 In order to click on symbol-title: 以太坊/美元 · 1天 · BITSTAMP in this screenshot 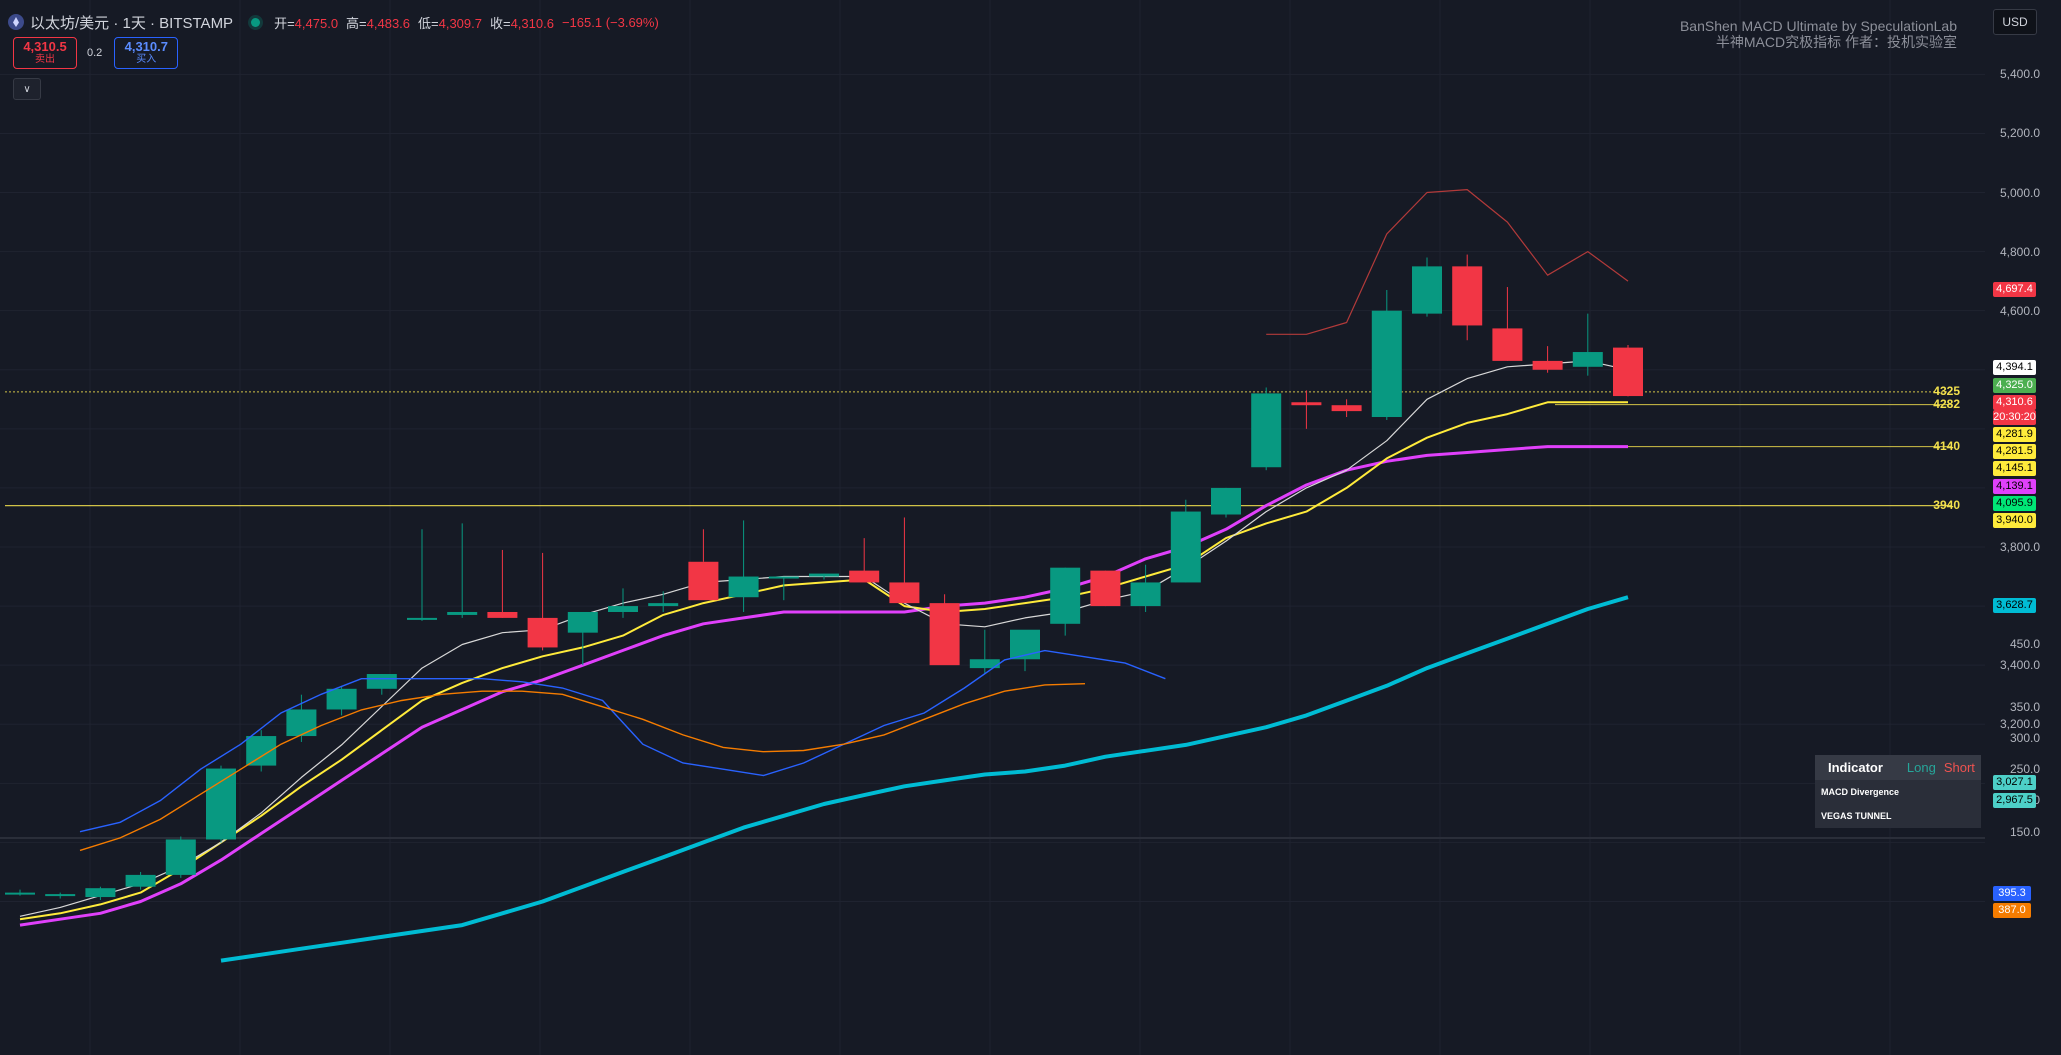, I will do `click(131, 22)`.